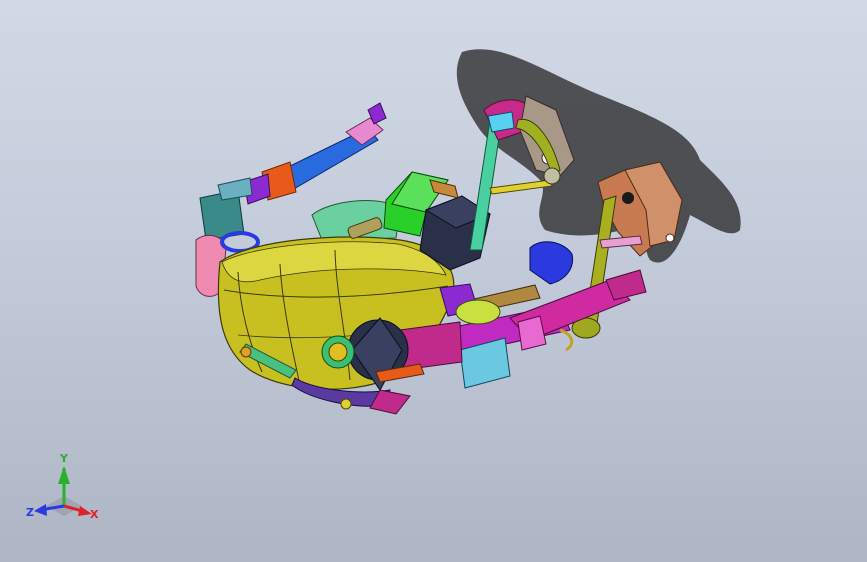 This screenshot has height=562, width=867. Describe the element at coordinates (64, 458) in the screenshot. I see `y-axis-label: Y` at that location.